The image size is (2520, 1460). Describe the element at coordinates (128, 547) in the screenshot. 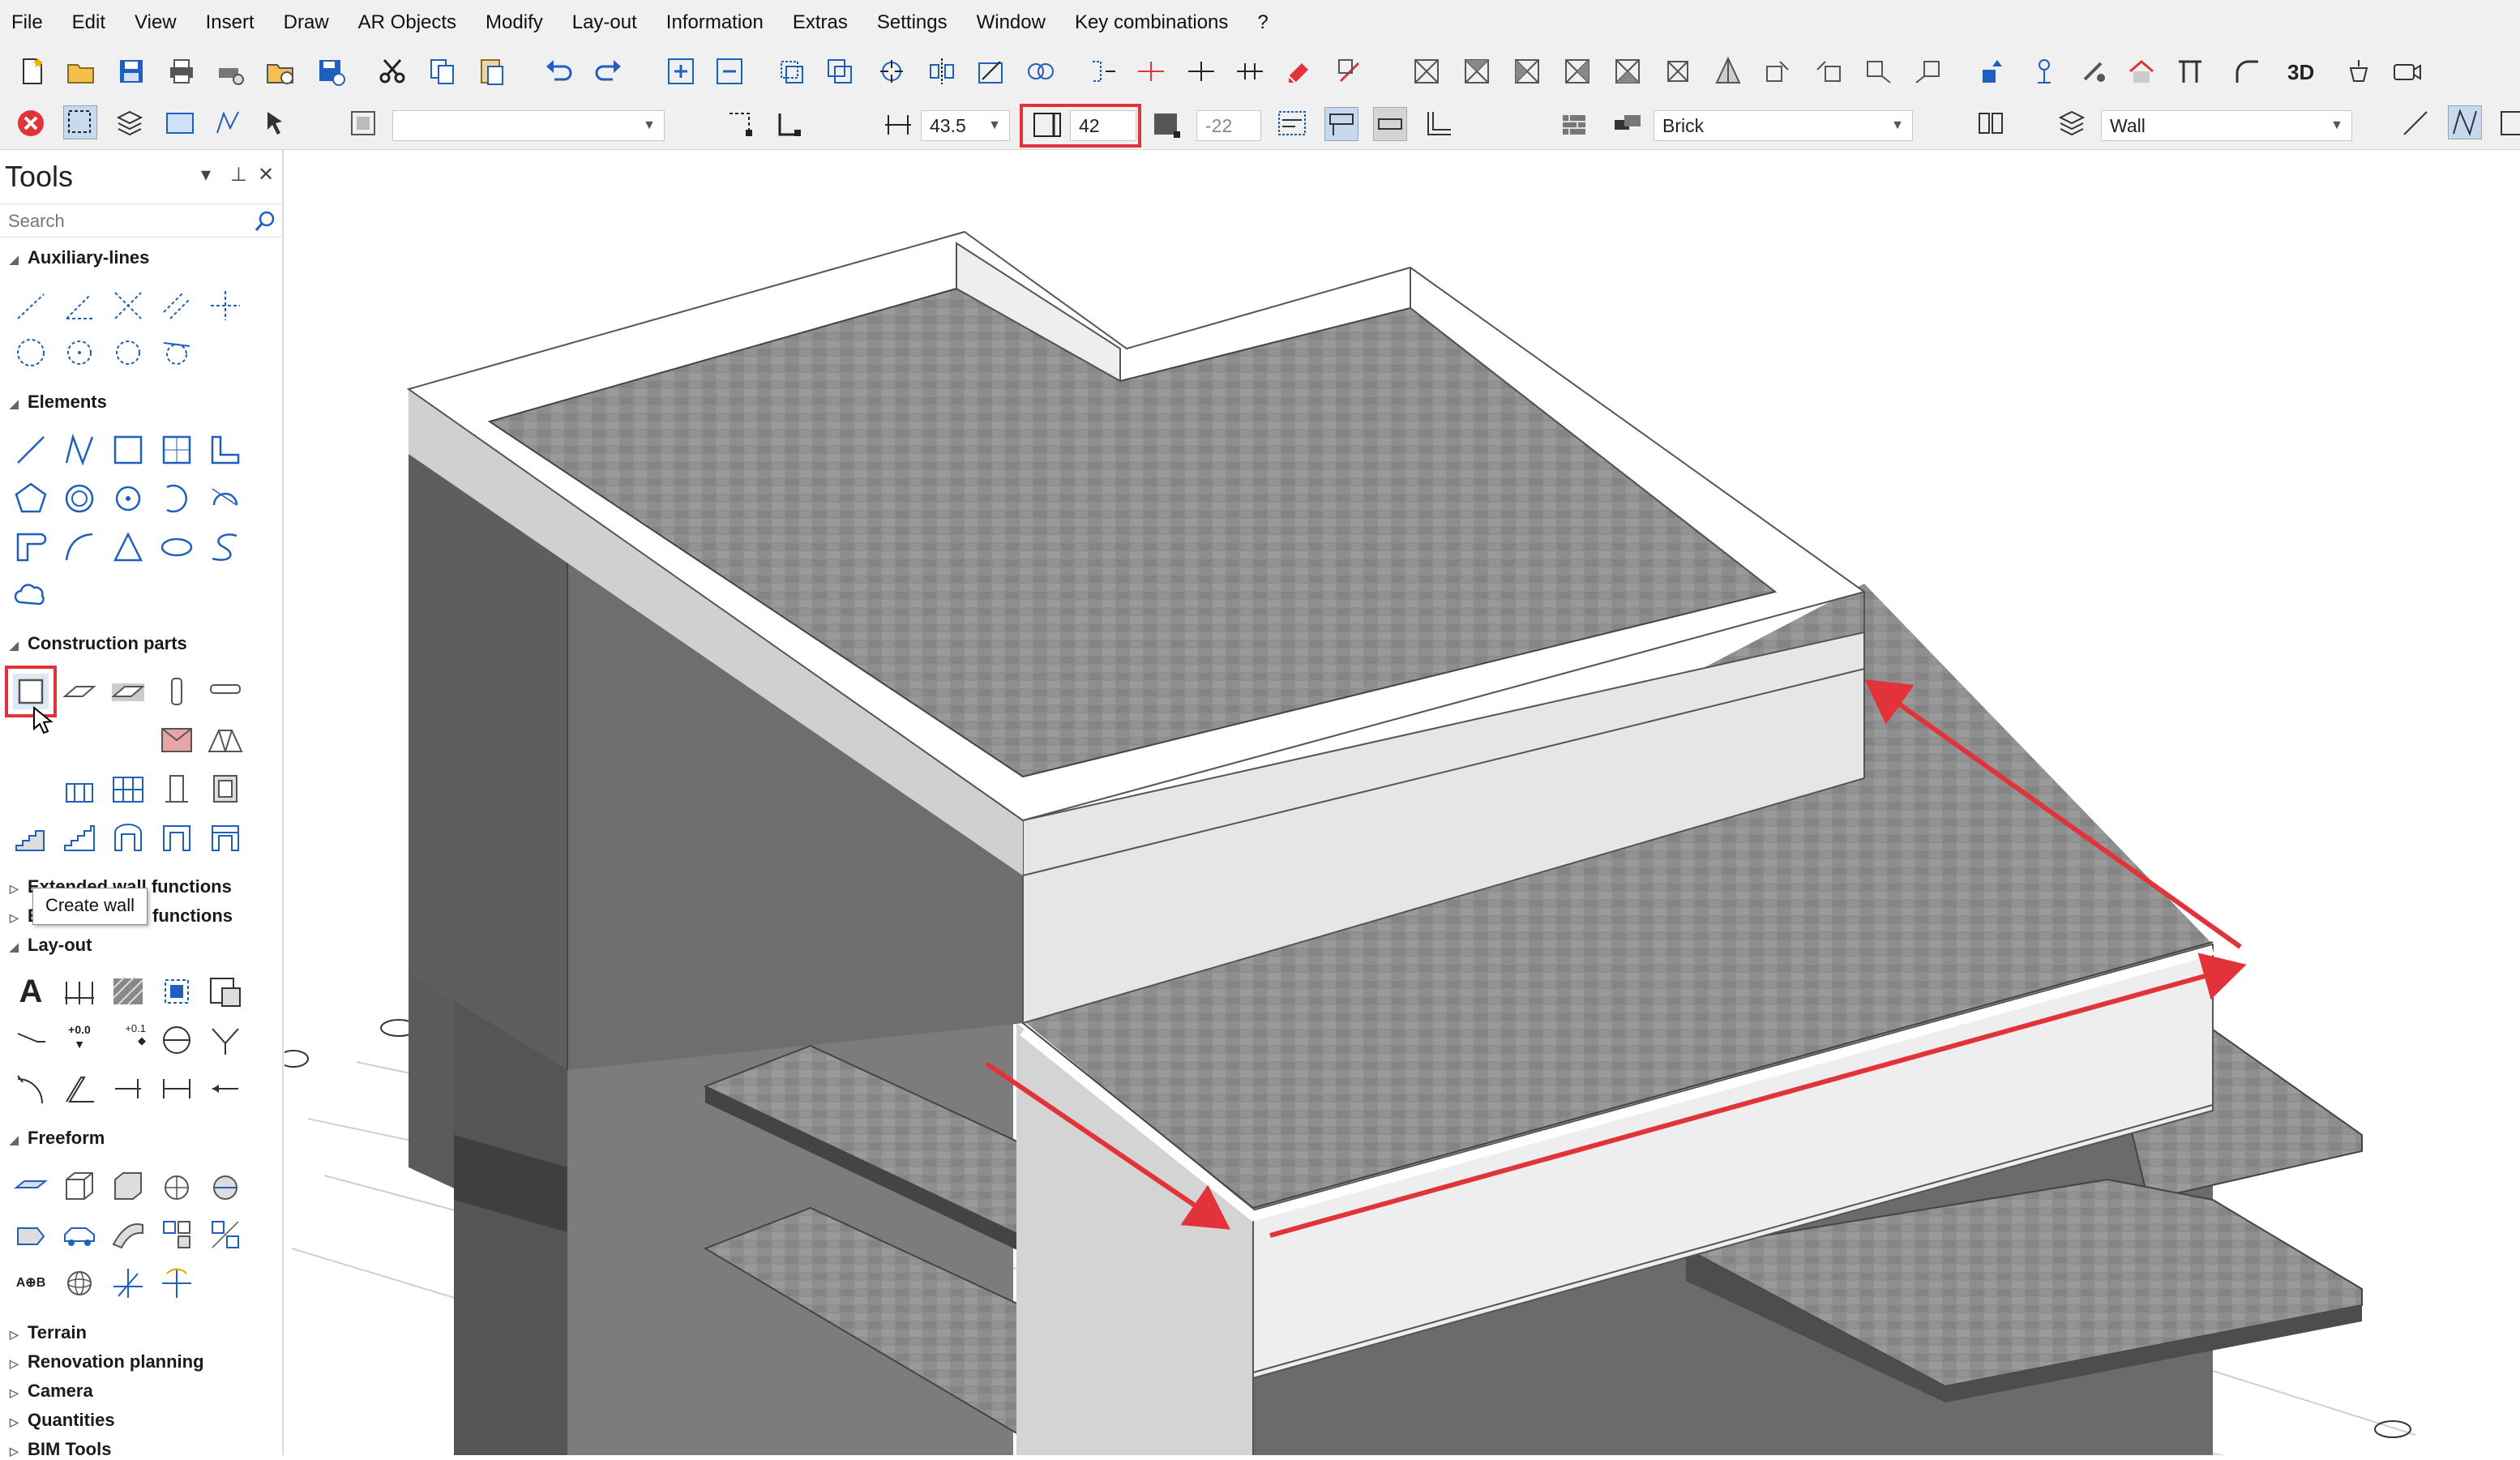

I see `triangle-icon` at that location.